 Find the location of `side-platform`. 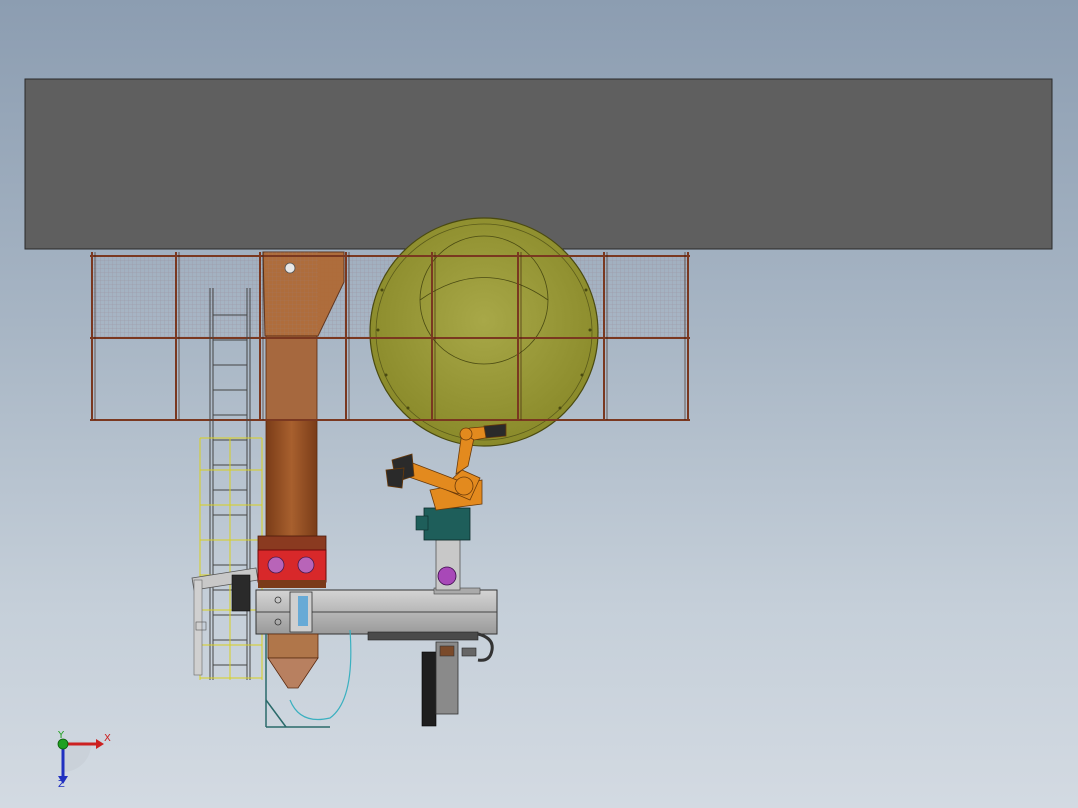

side-platform is located at coordinates (225, 621).